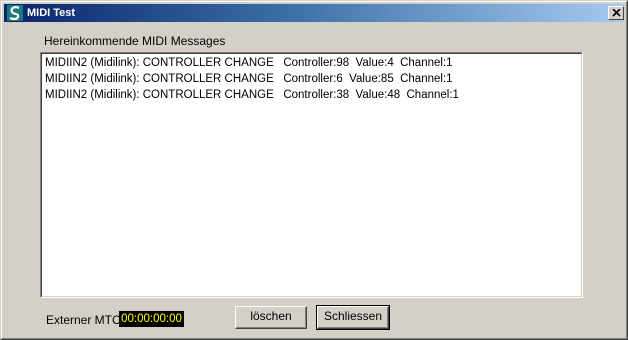 The height and width of the screenshot is (340, 628). I want to click on close-button-frame, so click(353, 317).